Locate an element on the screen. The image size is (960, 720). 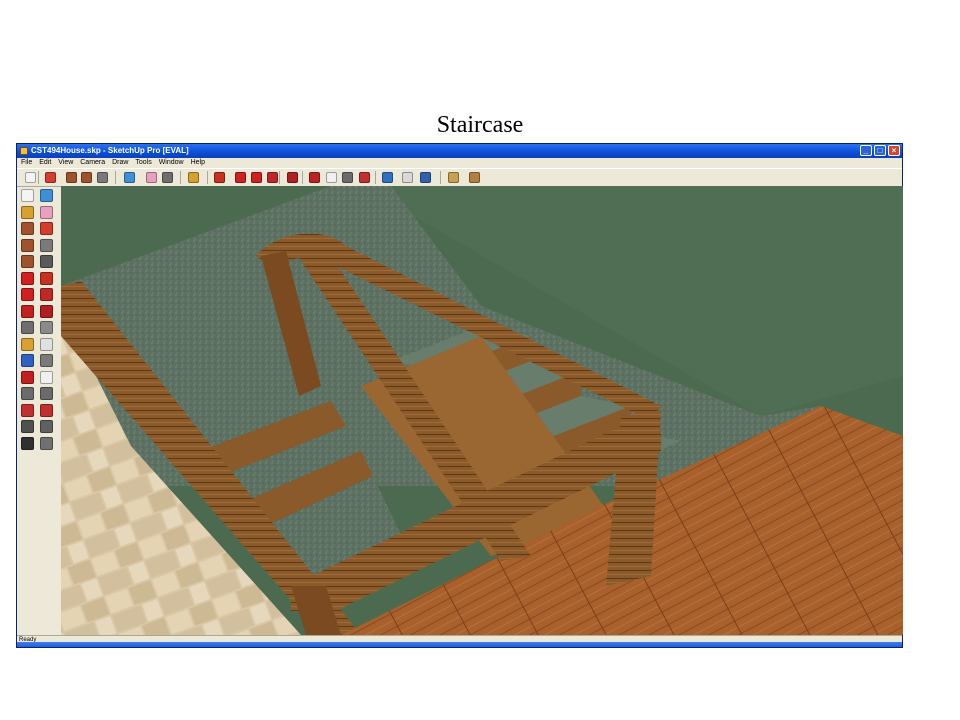
scale-icon is located at coordinates (27, 311).